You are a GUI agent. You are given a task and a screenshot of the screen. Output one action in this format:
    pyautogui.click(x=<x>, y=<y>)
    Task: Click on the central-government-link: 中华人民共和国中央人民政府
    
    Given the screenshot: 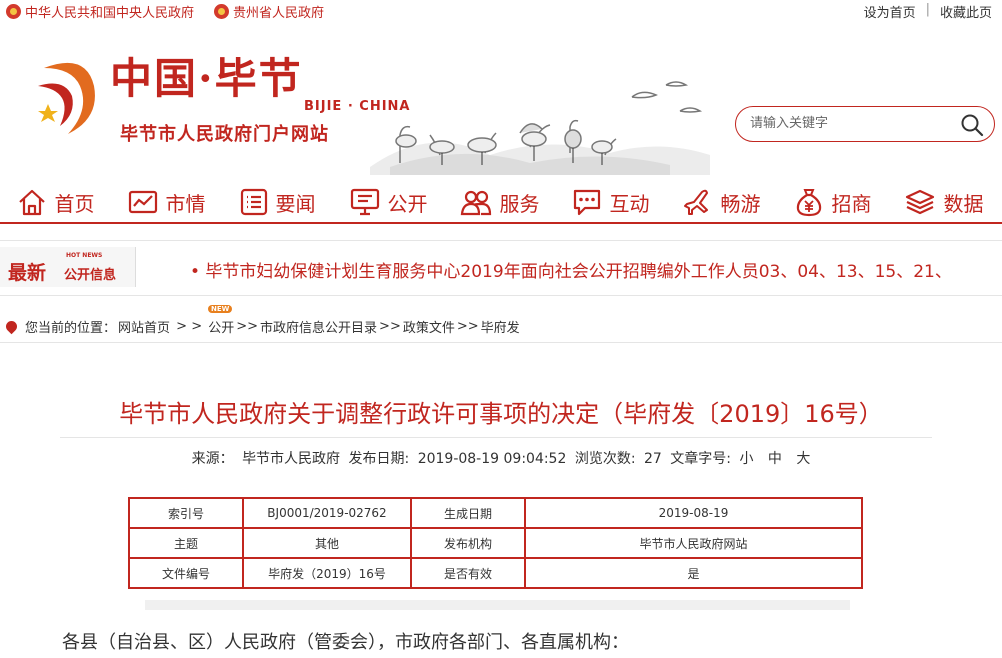 What is the action you would take?
    pyautogui.click(x=100, y=11)
    